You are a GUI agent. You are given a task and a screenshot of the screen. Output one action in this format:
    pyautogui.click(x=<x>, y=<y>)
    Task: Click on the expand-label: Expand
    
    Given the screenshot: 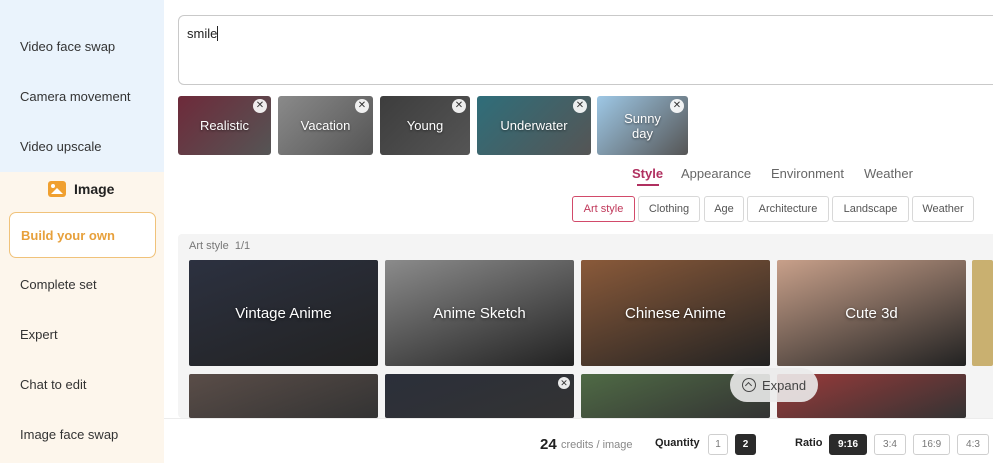 What is the action you would take?
    pyautogui.click(x=784, y=385)
    